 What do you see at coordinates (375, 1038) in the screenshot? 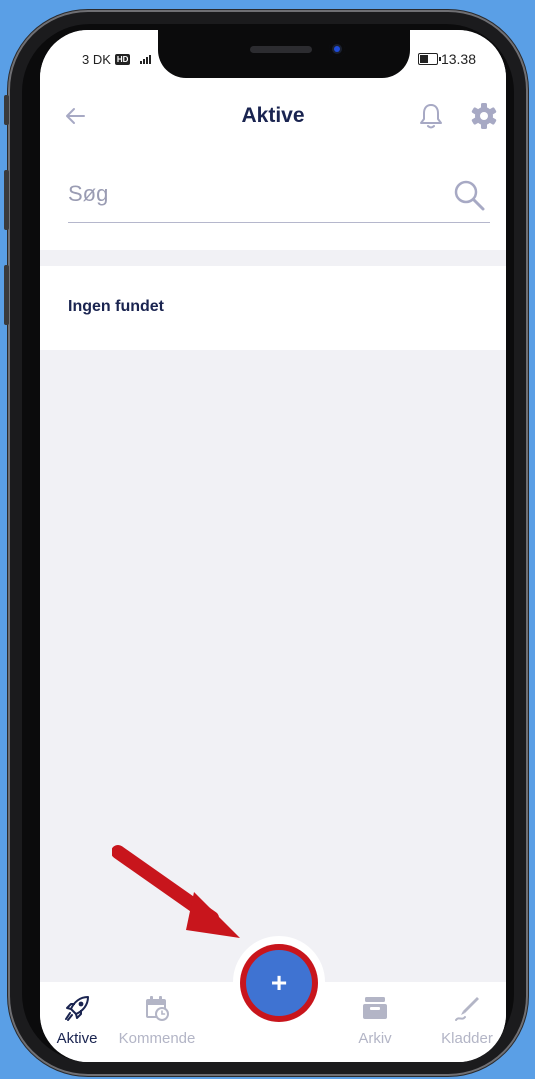
I see `tab-label: Arkiv` at bounding box center [375, 1038].